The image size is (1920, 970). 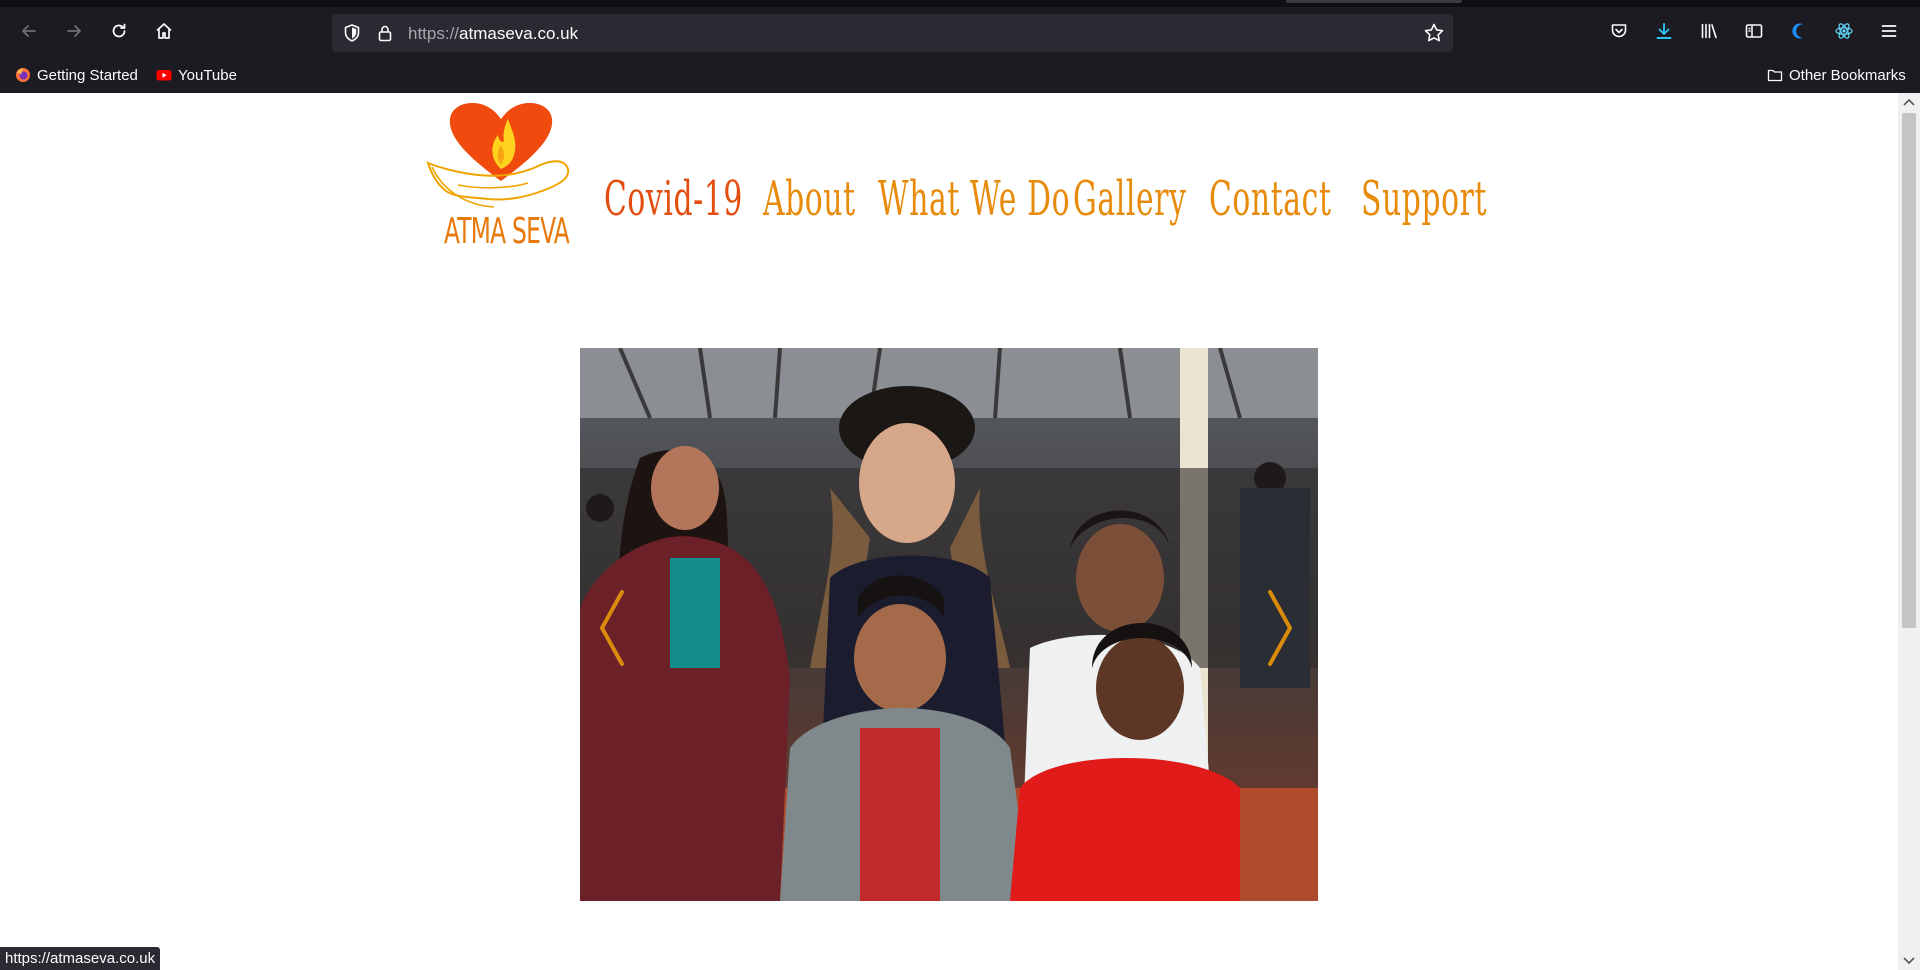 I want to click on library-button, so click(x=1709, y=31).